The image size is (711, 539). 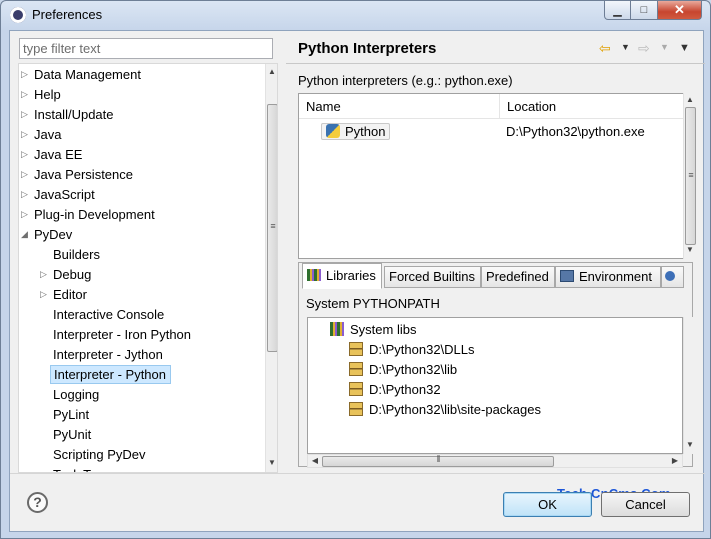 I want to click on column-header-location: Location, so click(x=592, y=106).